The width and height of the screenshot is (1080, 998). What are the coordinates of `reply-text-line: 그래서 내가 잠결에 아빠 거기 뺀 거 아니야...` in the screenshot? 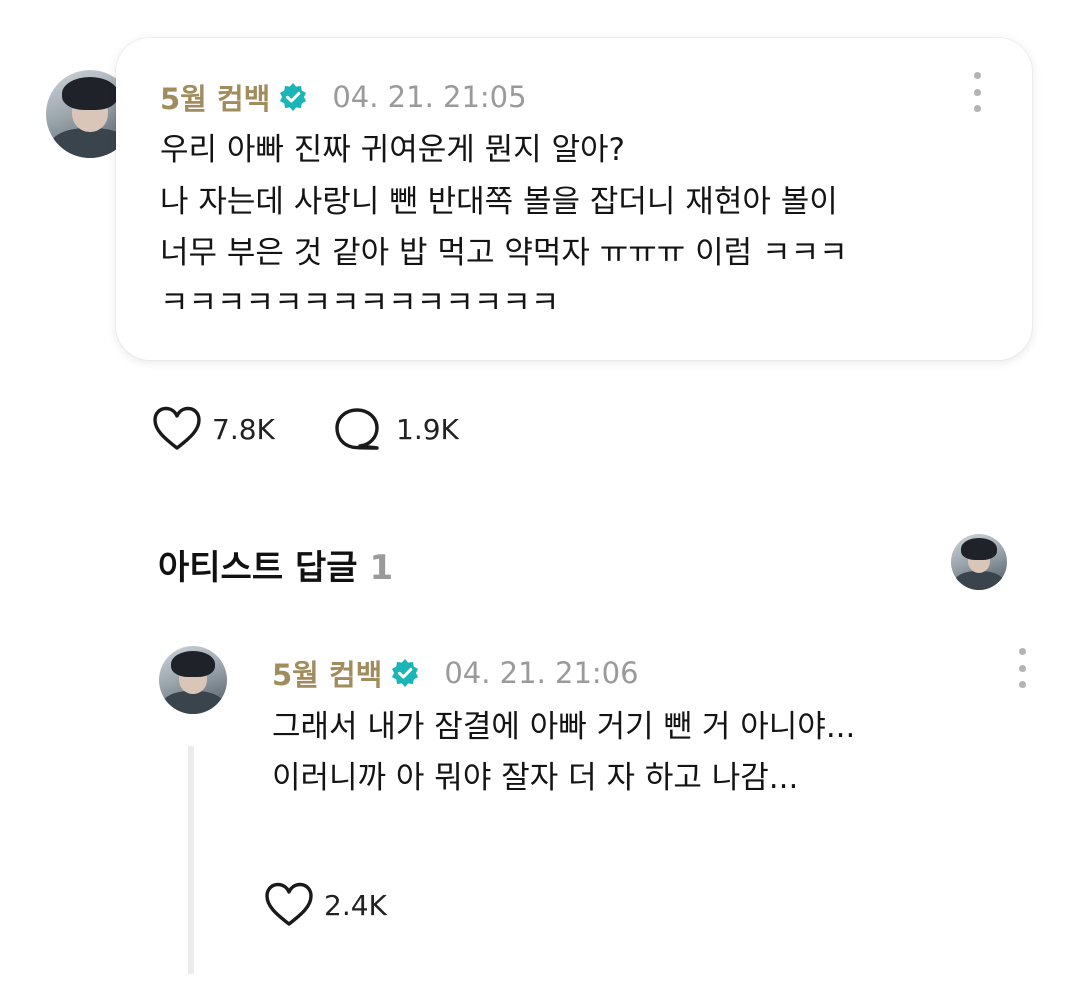 It's located at (564, 727).